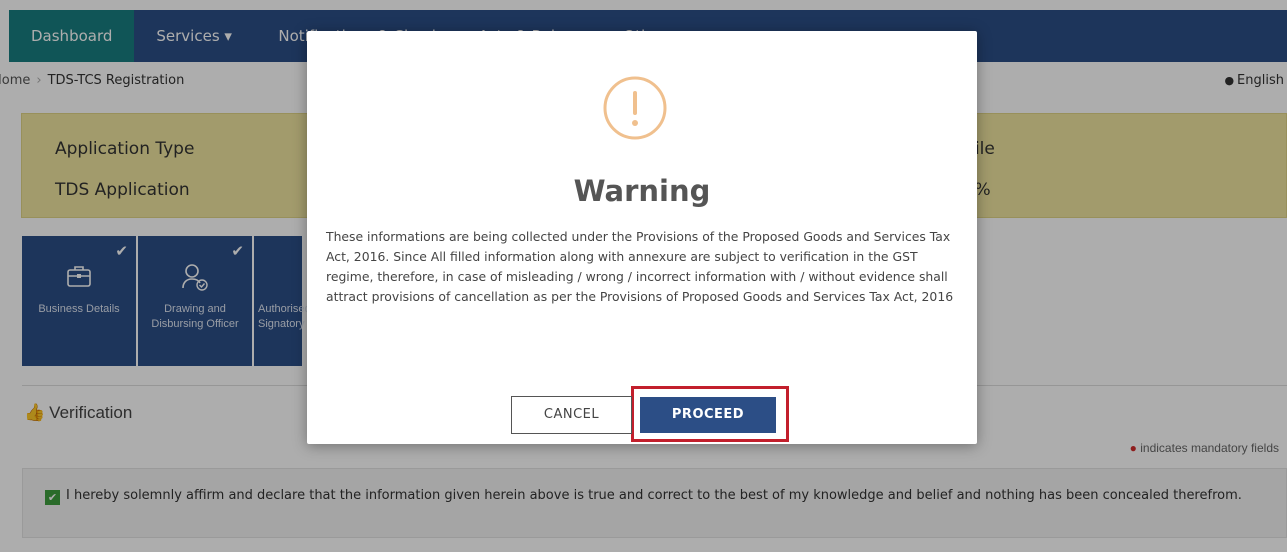 The image size is (1287, 552). What do you see at coordinates (635, 108) in the screenshot?
I see `warning-circle-icon` at bounding box center [635, 108].